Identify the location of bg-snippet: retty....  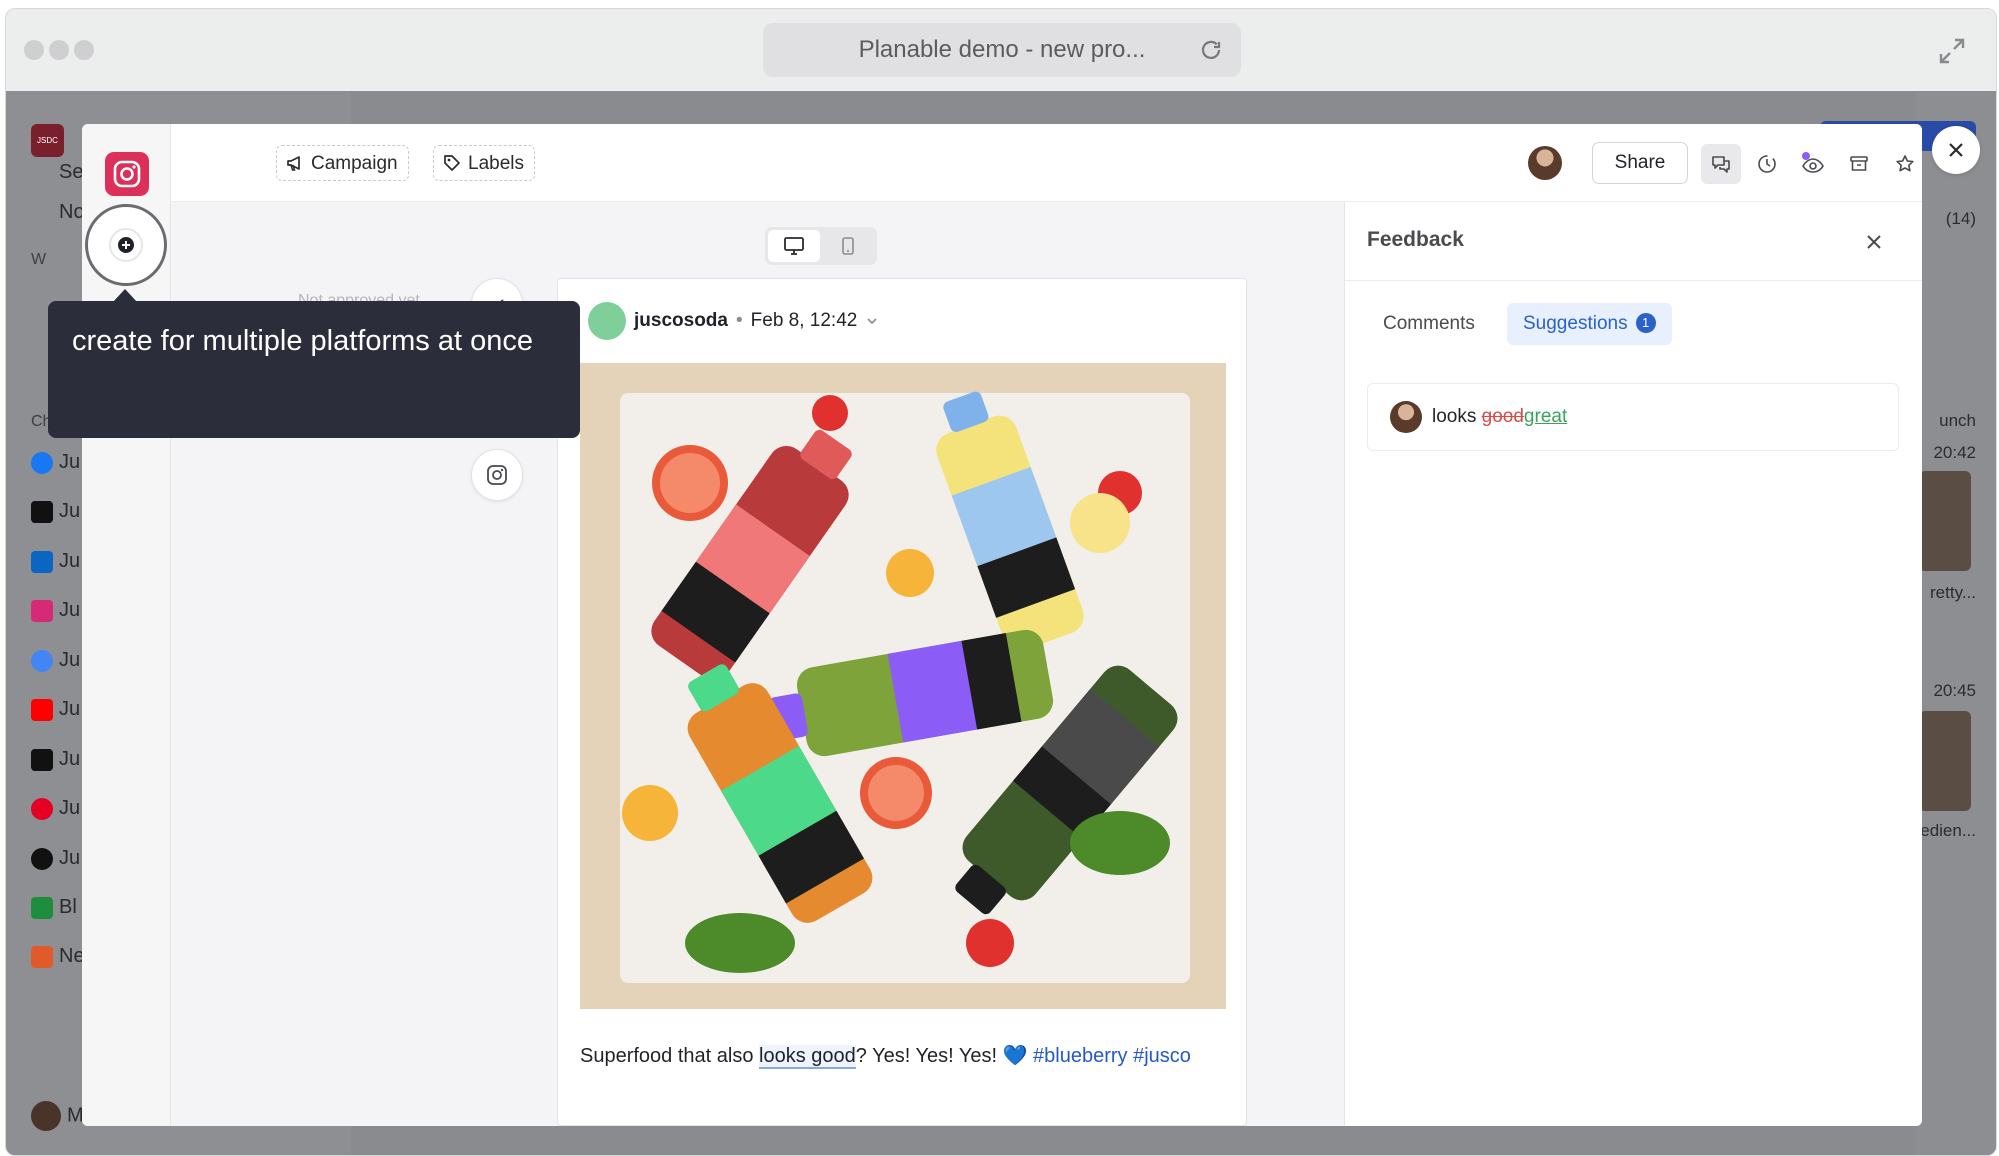
(1953, 592).